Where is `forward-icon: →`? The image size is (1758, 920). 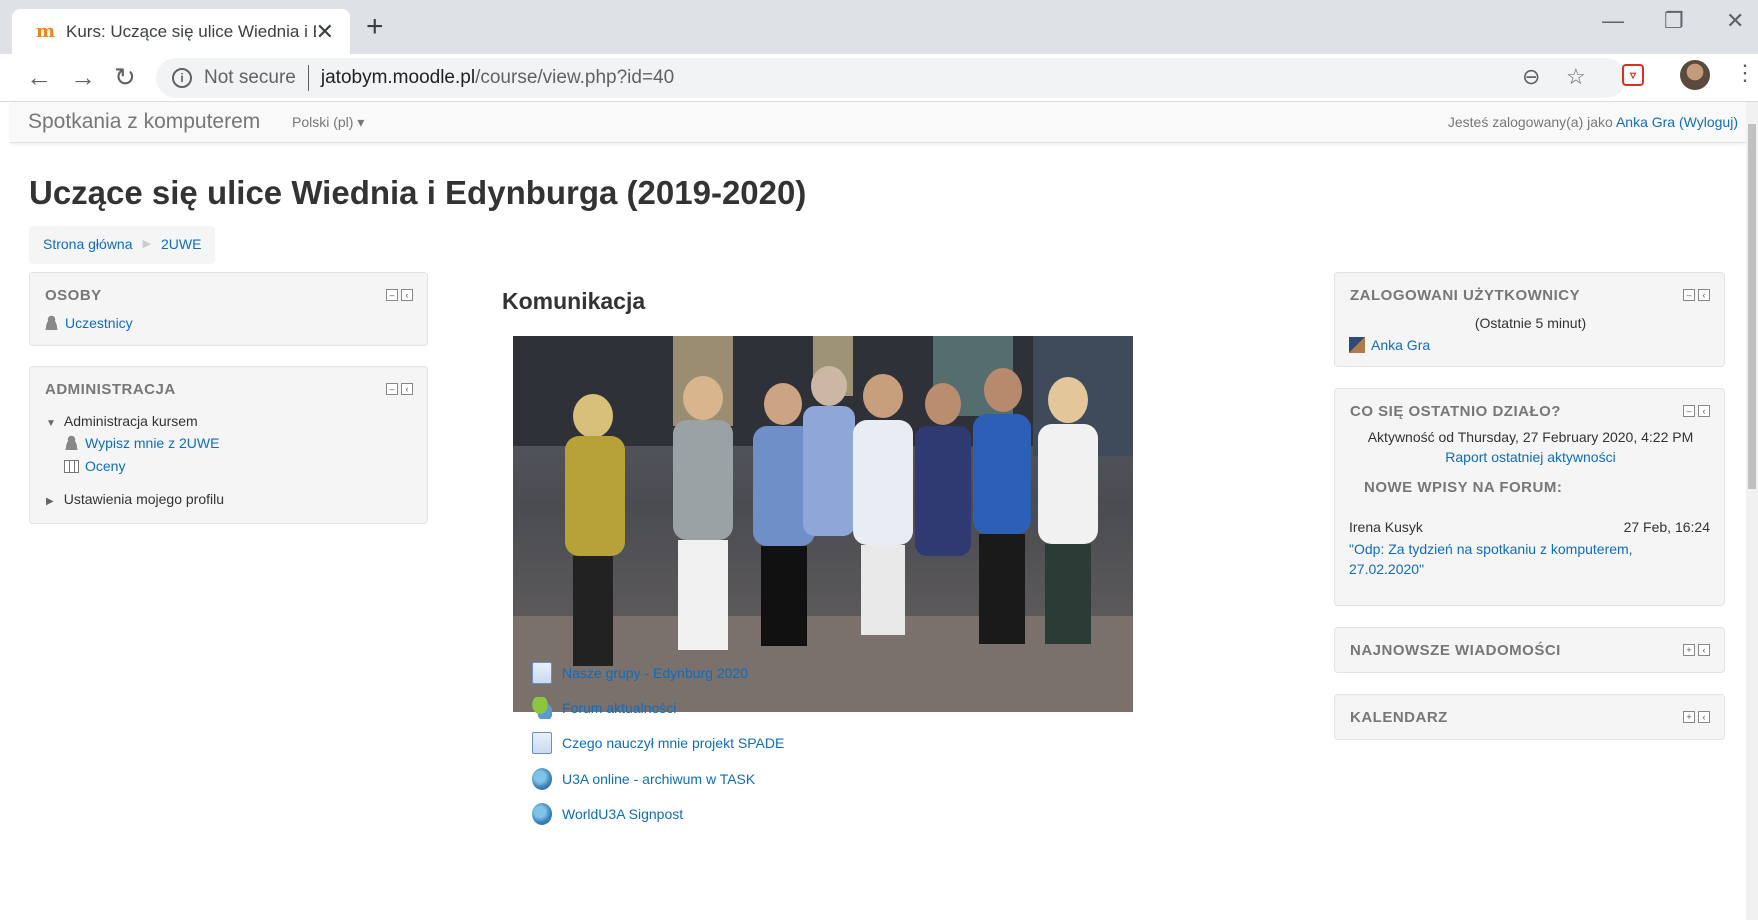 forward-icon: → is located at coordinates (83, 77).